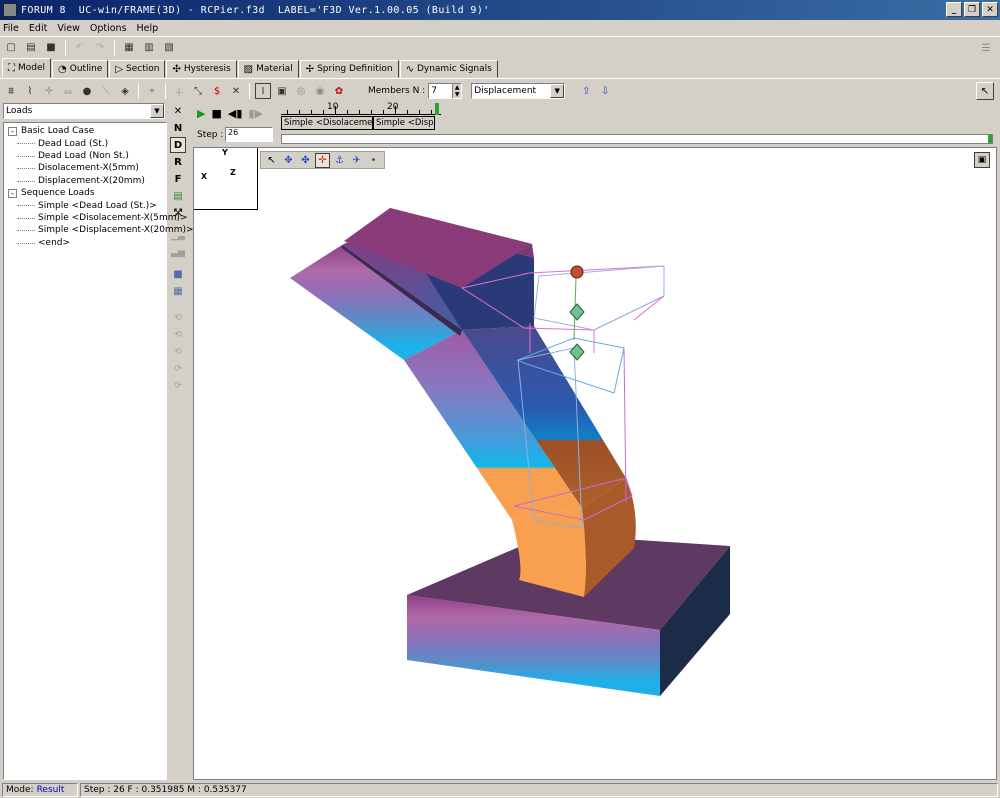 Image resolution: width=1000 pixels, height=798 pixels. What do you see at coordinates (178, 236) in the screenshot?
I see `bar-chart-icon: ▁▃` at bounding box center [178, 236].